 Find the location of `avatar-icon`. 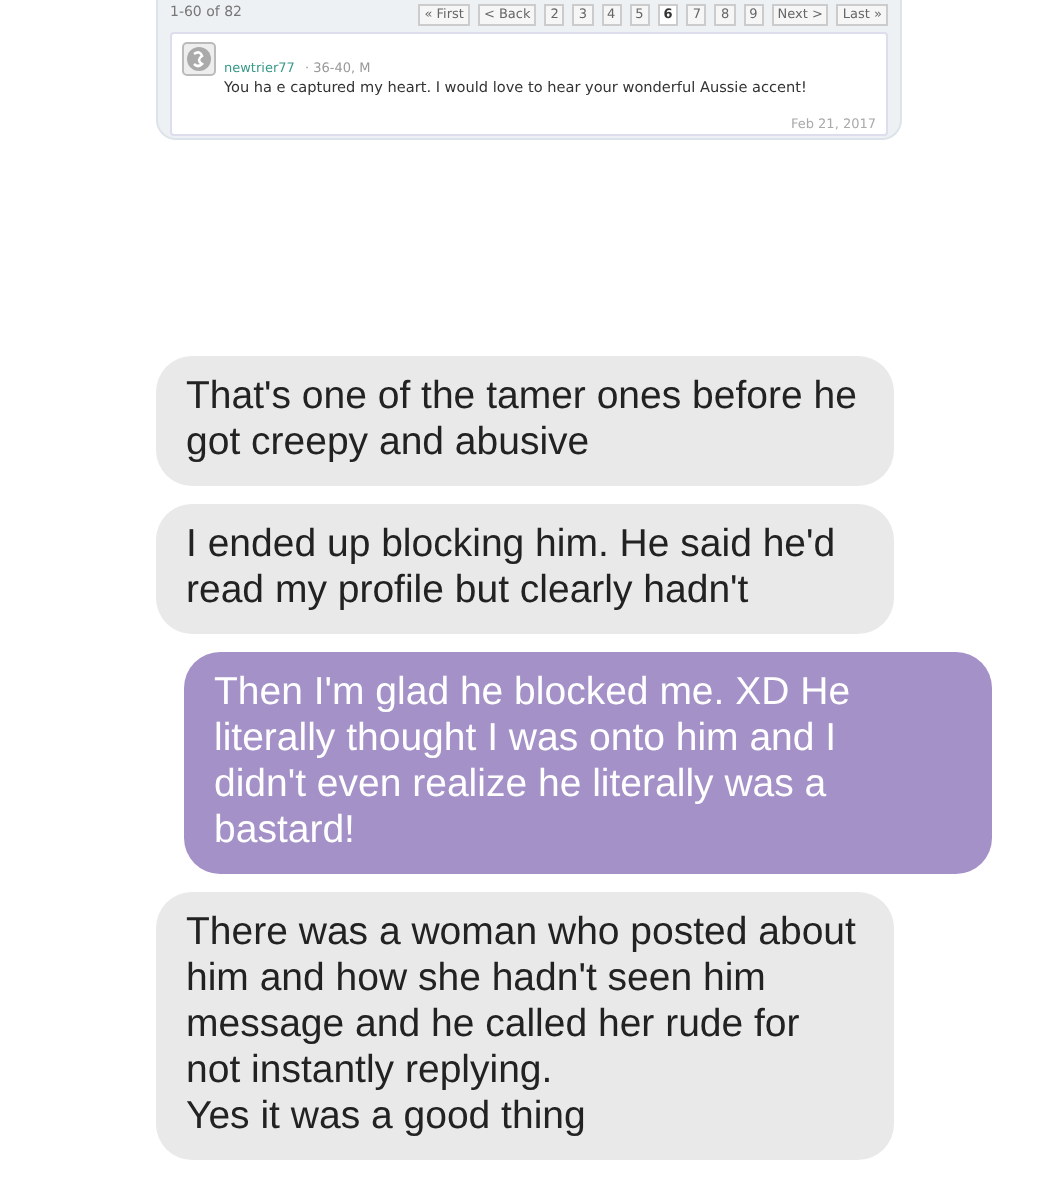

avatar-icon is located at coordinates (199, 59).